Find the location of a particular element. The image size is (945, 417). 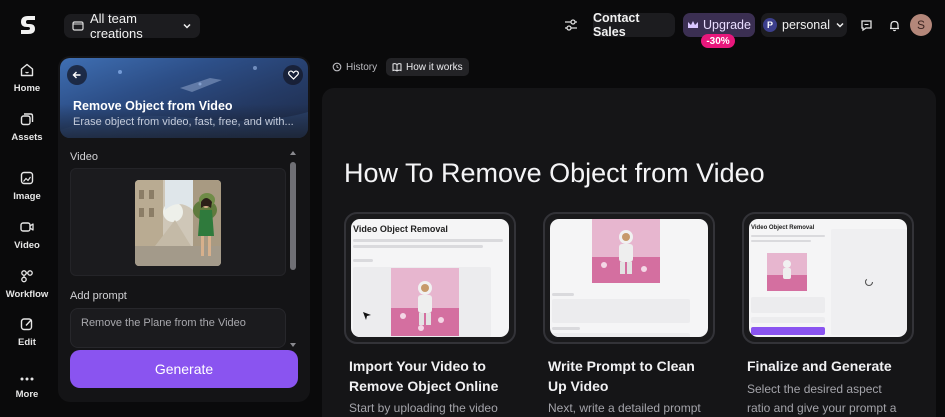

nav-image-label: Image is located at coordinates (27, 196).